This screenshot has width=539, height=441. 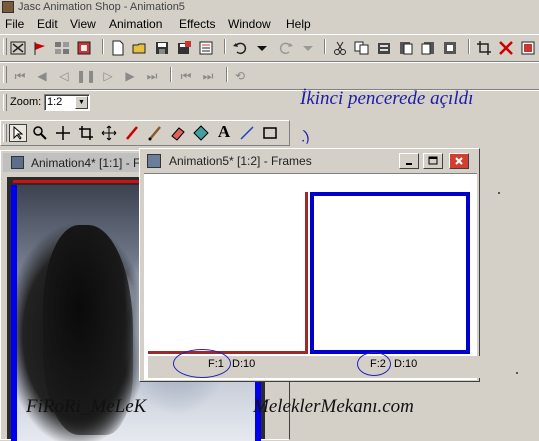 What do you see at coordinates (47, 24) in the screenshot?
I see `menu-edit: Edit` at bounding box center [47, 24].